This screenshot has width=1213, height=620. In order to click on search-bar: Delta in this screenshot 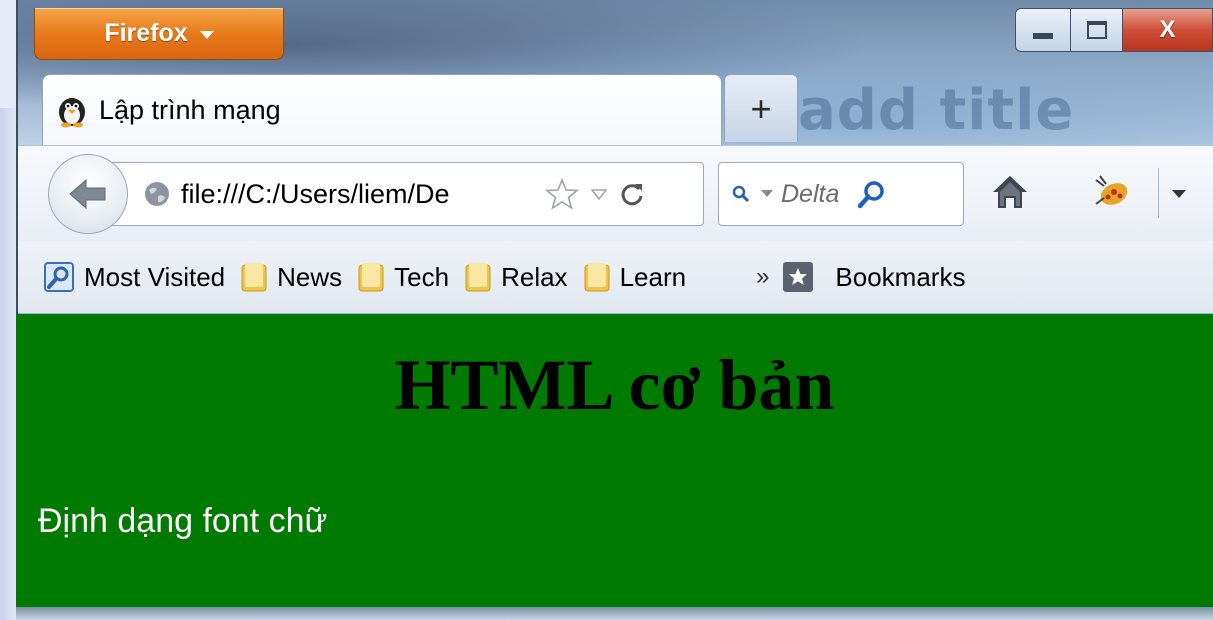, I will do `click(841, 194)`.